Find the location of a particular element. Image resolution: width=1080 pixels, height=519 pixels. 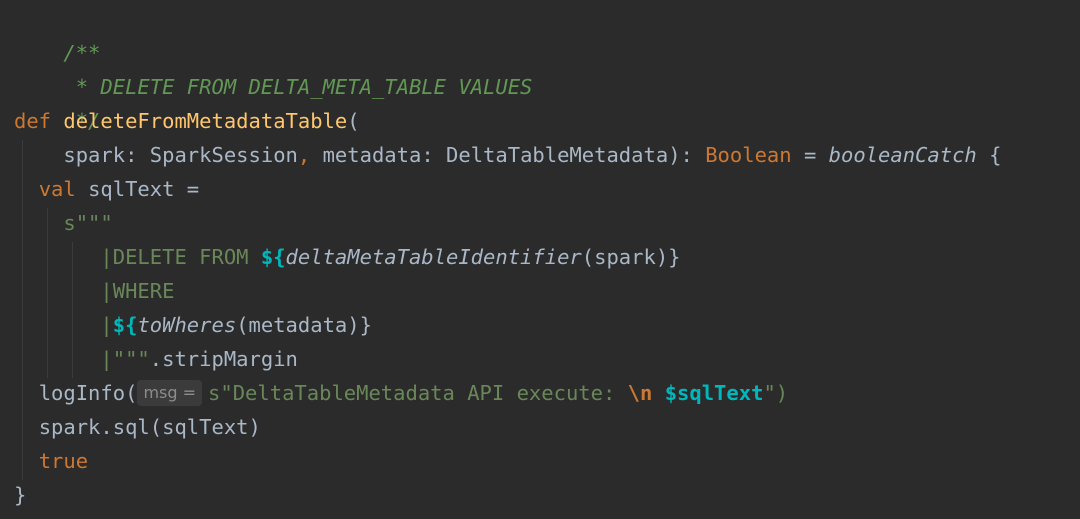

code-line-9: |WHERE is located at coordinates (94, 291).